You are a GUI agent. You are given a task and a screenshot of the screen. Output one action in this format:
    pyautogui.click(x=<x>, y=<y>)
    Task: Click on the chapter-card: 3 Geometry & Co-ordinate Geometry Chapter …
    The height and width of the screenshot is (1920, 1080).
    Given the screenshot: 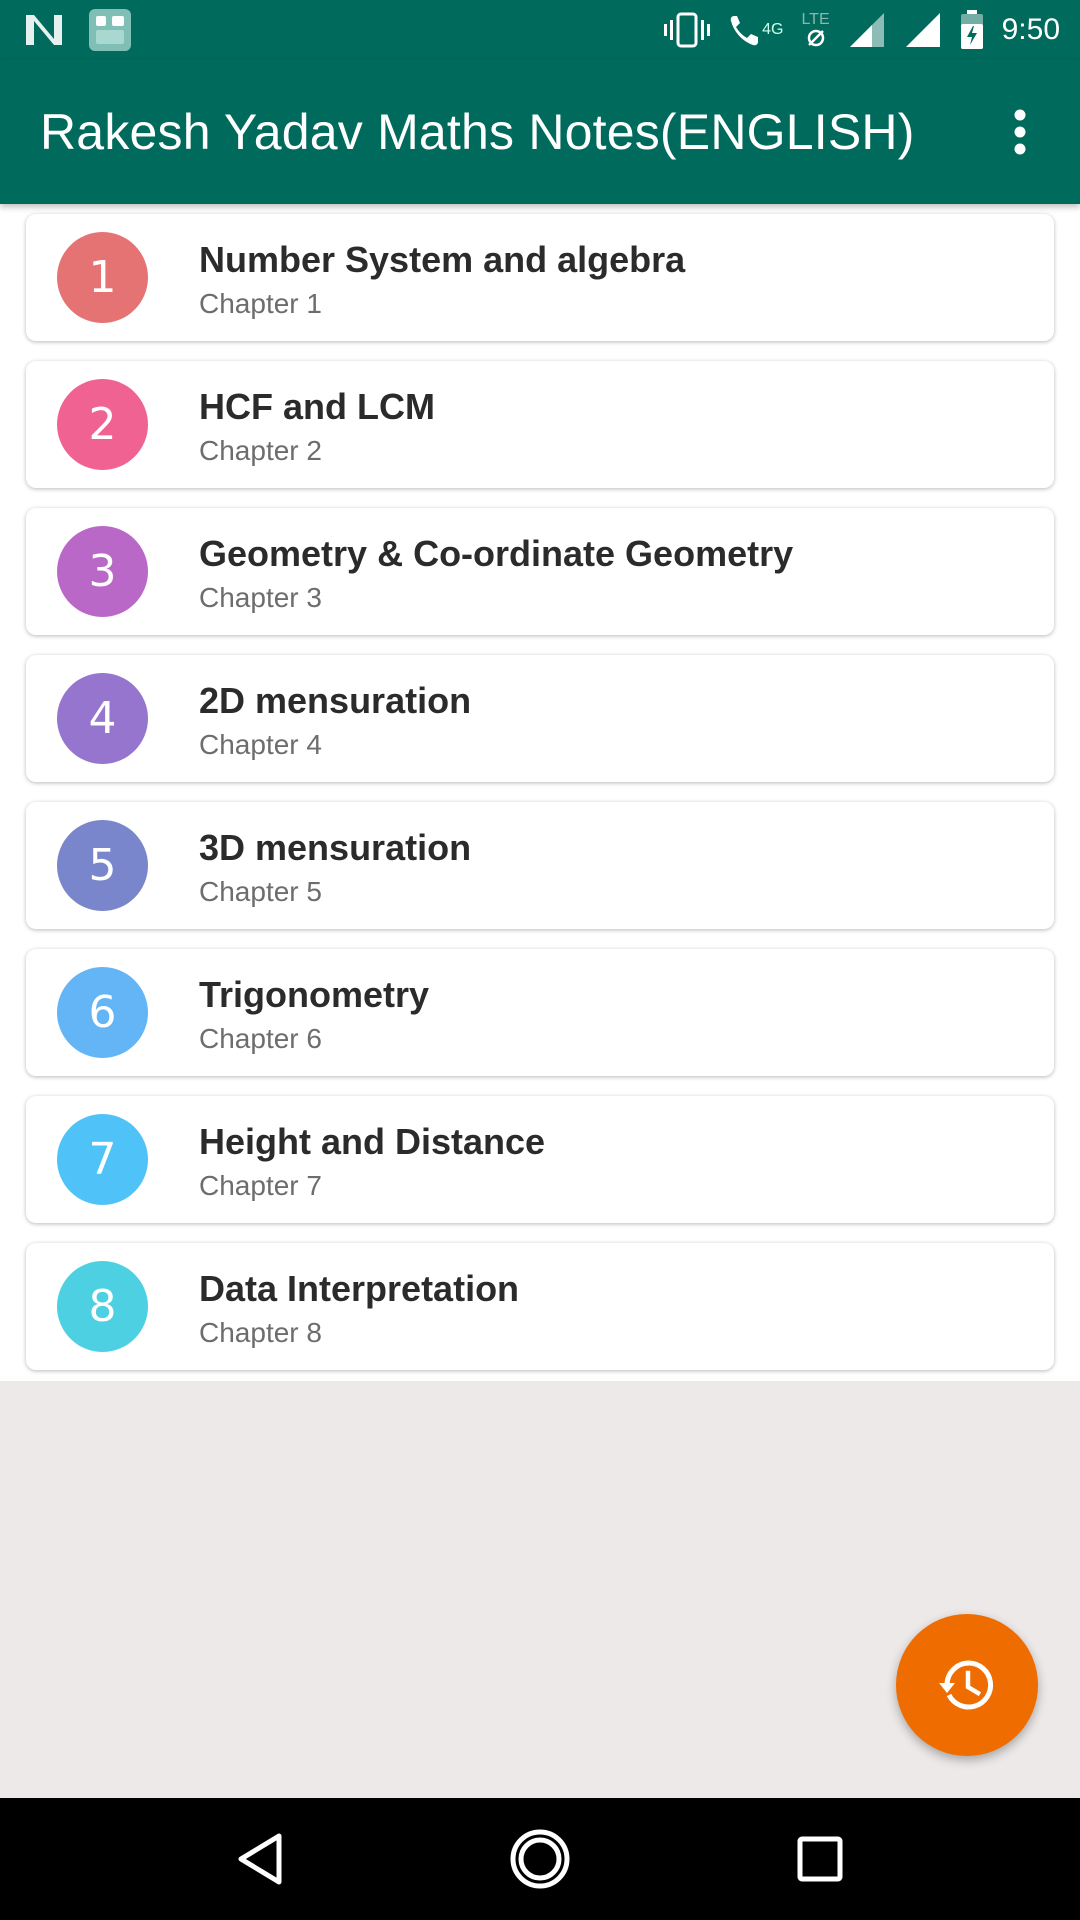 What is the action you would take?
    pyautogui.click(x=540, y=571)
    